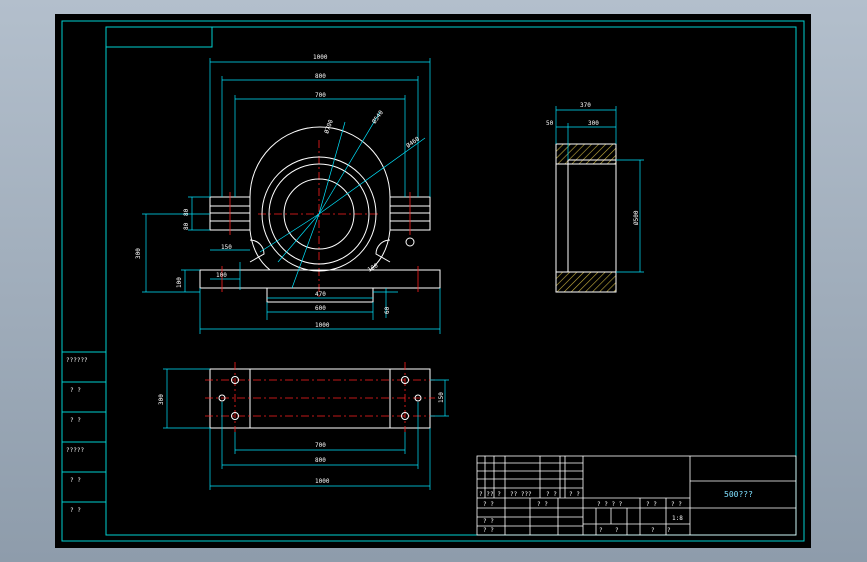 This screenshot has width=867, height=562. What do you see at coordinates (387, 310) in the screenshot?
I see `dim-text: 60` at bounding box center [387, 310].